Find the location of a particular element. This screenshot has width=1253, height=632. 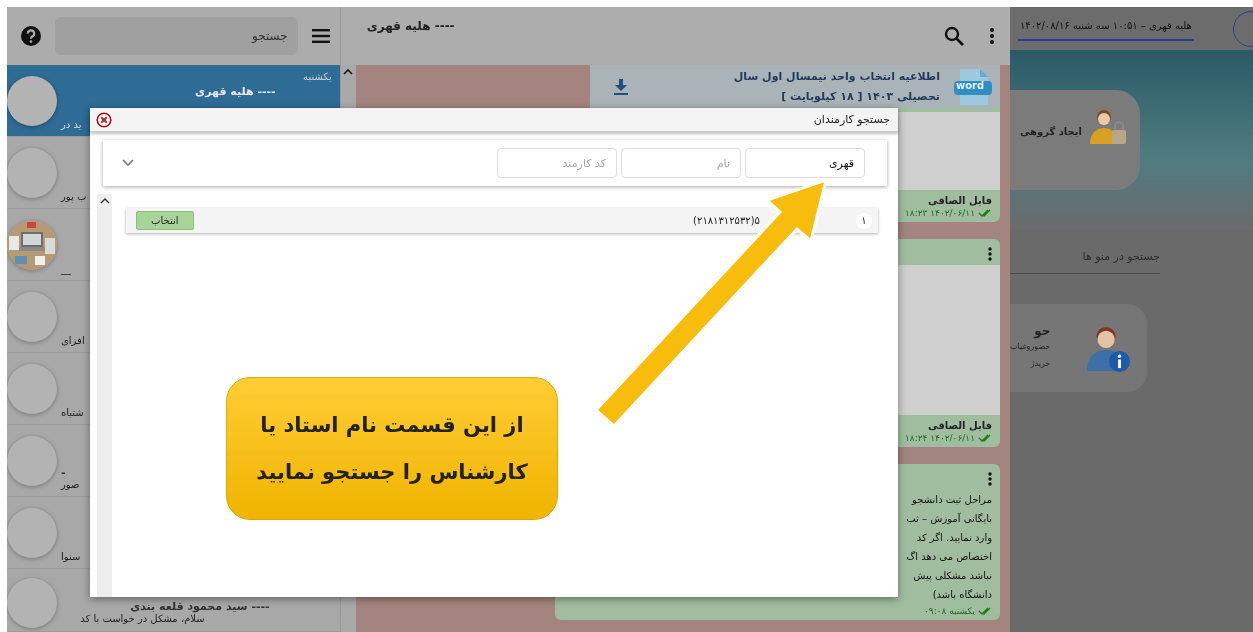

message-preview: __ is located at coordinates (66, 268).